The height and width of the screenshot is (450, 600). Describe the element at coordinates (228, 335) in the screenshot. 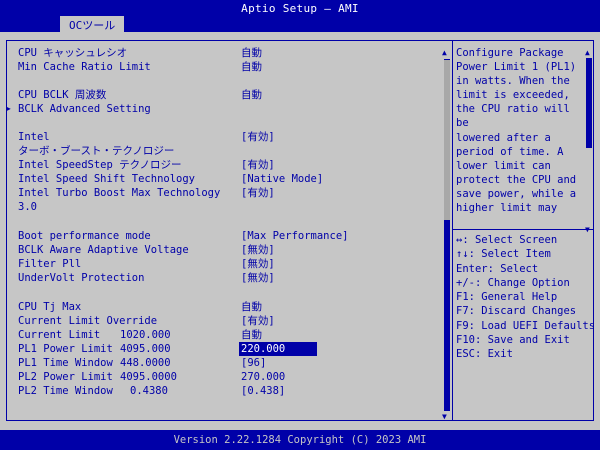

I see `setting-current-limit: Current Limit 1020.000 自動` at that location.